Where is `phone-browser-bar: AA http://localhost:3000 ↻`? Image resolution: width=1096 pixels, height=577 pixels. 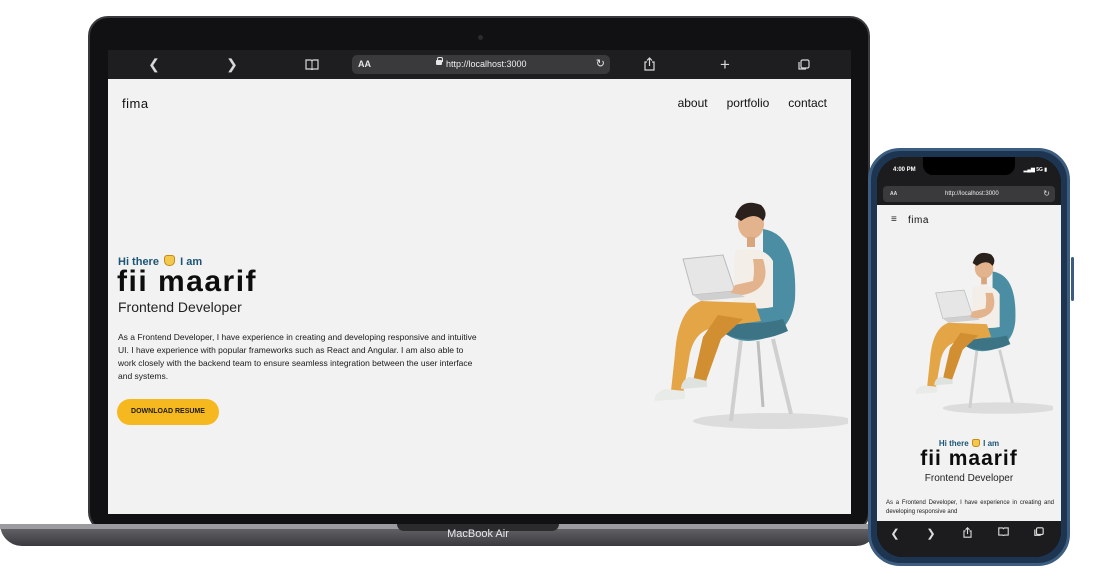 phone-browser-bar: AA http://localhost:3000 ↻ is located at coordinates (969, 194).